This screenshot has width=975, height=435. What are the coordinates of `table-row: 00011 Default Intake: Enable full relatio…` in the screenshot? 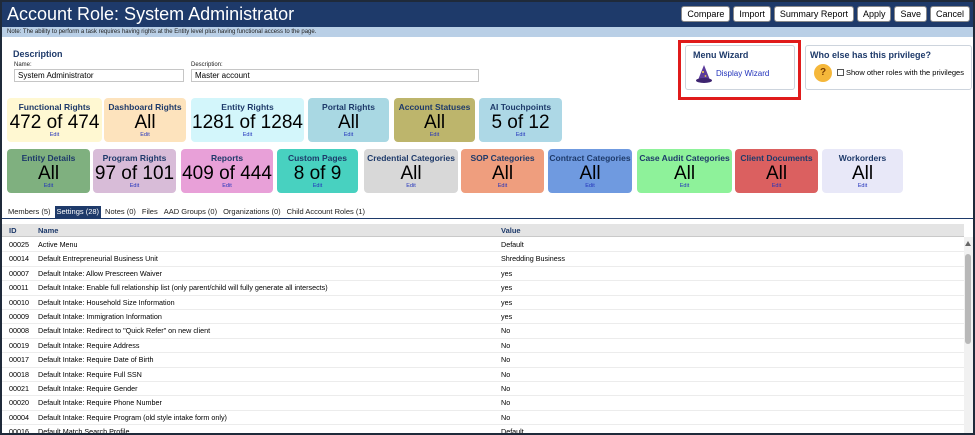 It's located at (483, 288).